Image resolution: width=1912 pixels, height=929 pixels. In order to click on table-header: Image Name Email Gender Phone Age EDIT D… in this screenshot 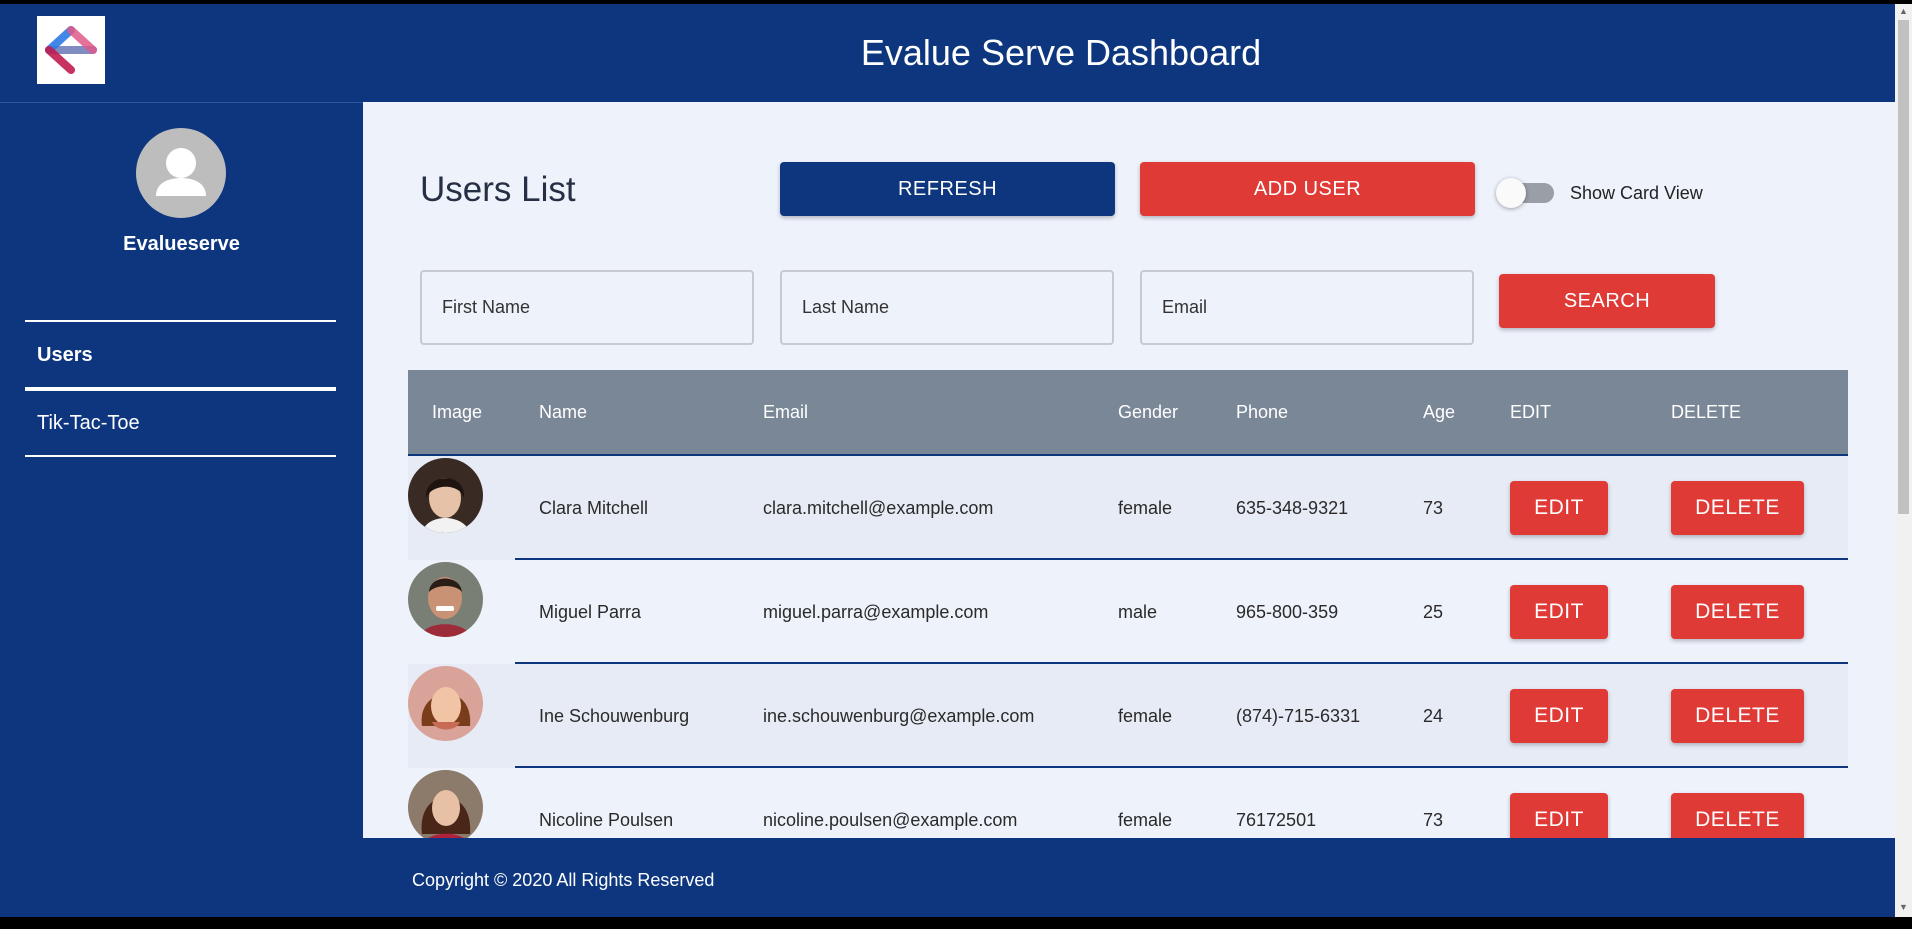, I will do `click(1128, 413)`.